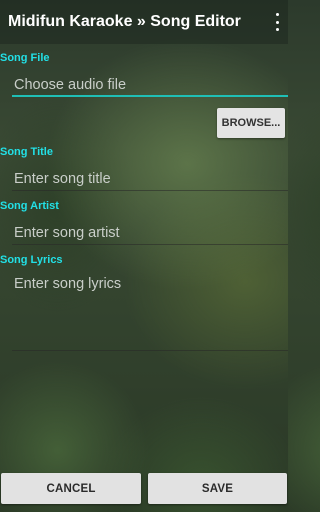 Image resolution: width=320 pixels, height=512 pixels. Describe the element at coordinates (277, 22) in the screenshot. I see `more-vert-icon` at that location.